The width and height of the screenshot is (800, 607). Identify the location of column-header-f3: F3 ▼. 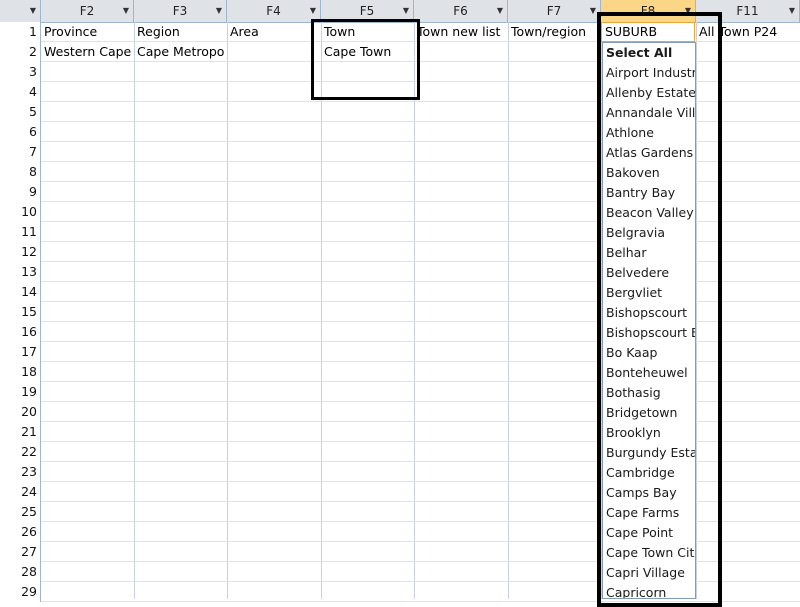
(180, 11).